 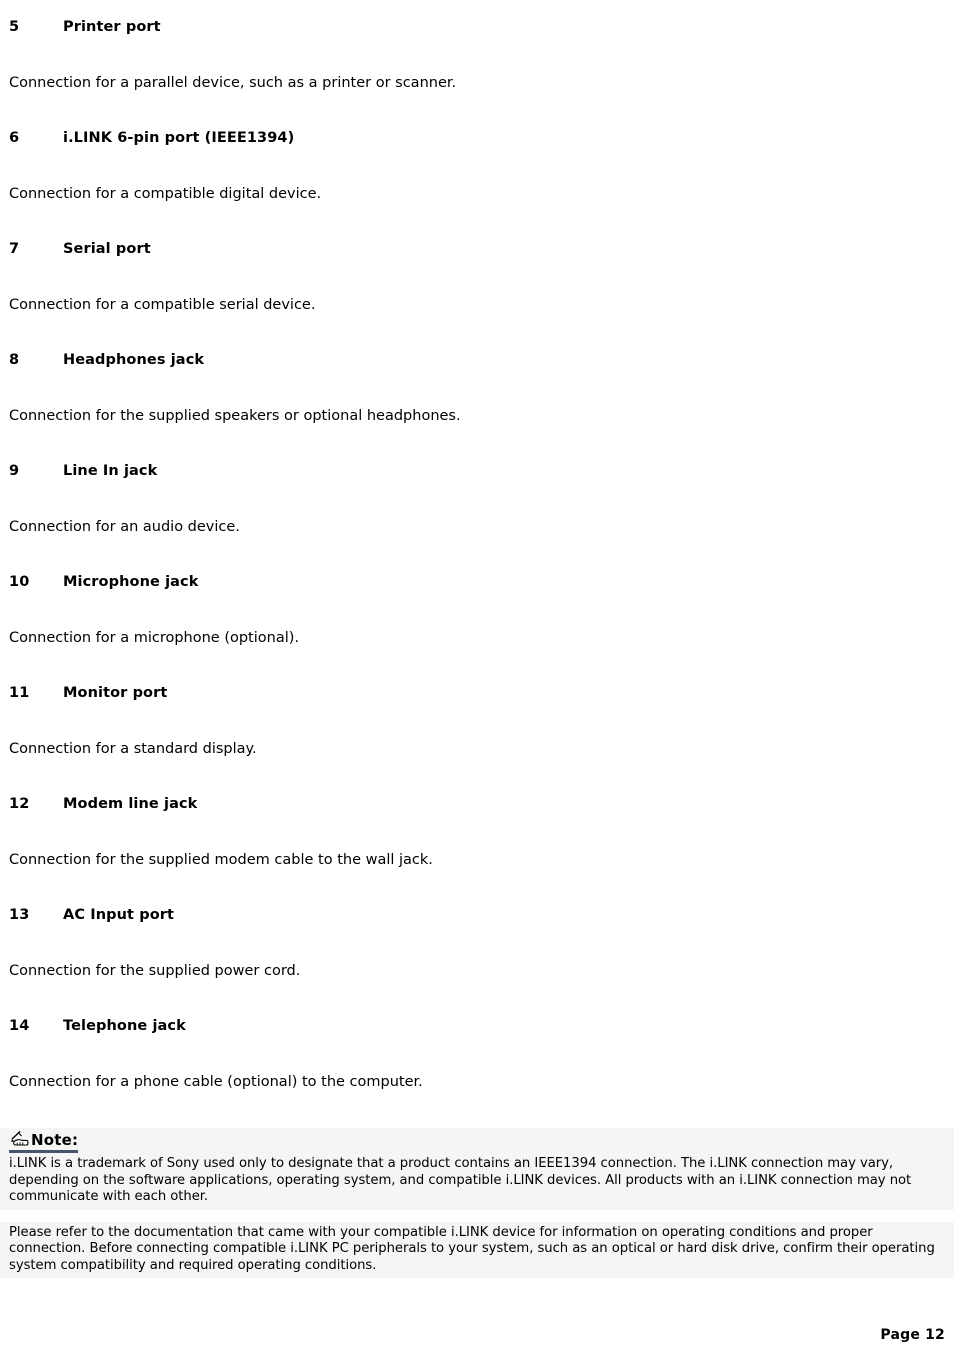 What do you see at coordinates (477, 1215) in the screenshot?
I see `note-paragraph-gap` at bounding box center [477, 1215].